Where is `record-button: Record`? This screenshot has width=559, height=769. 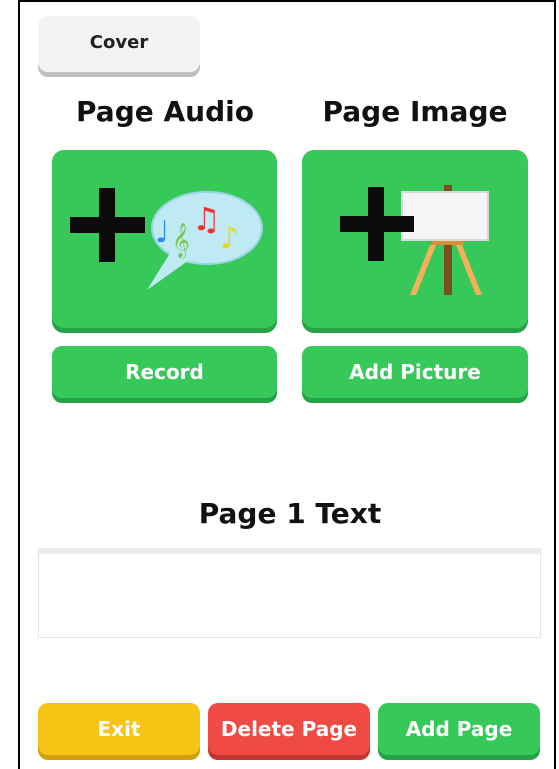 record-button: Record is located at coordinates (164, 372).